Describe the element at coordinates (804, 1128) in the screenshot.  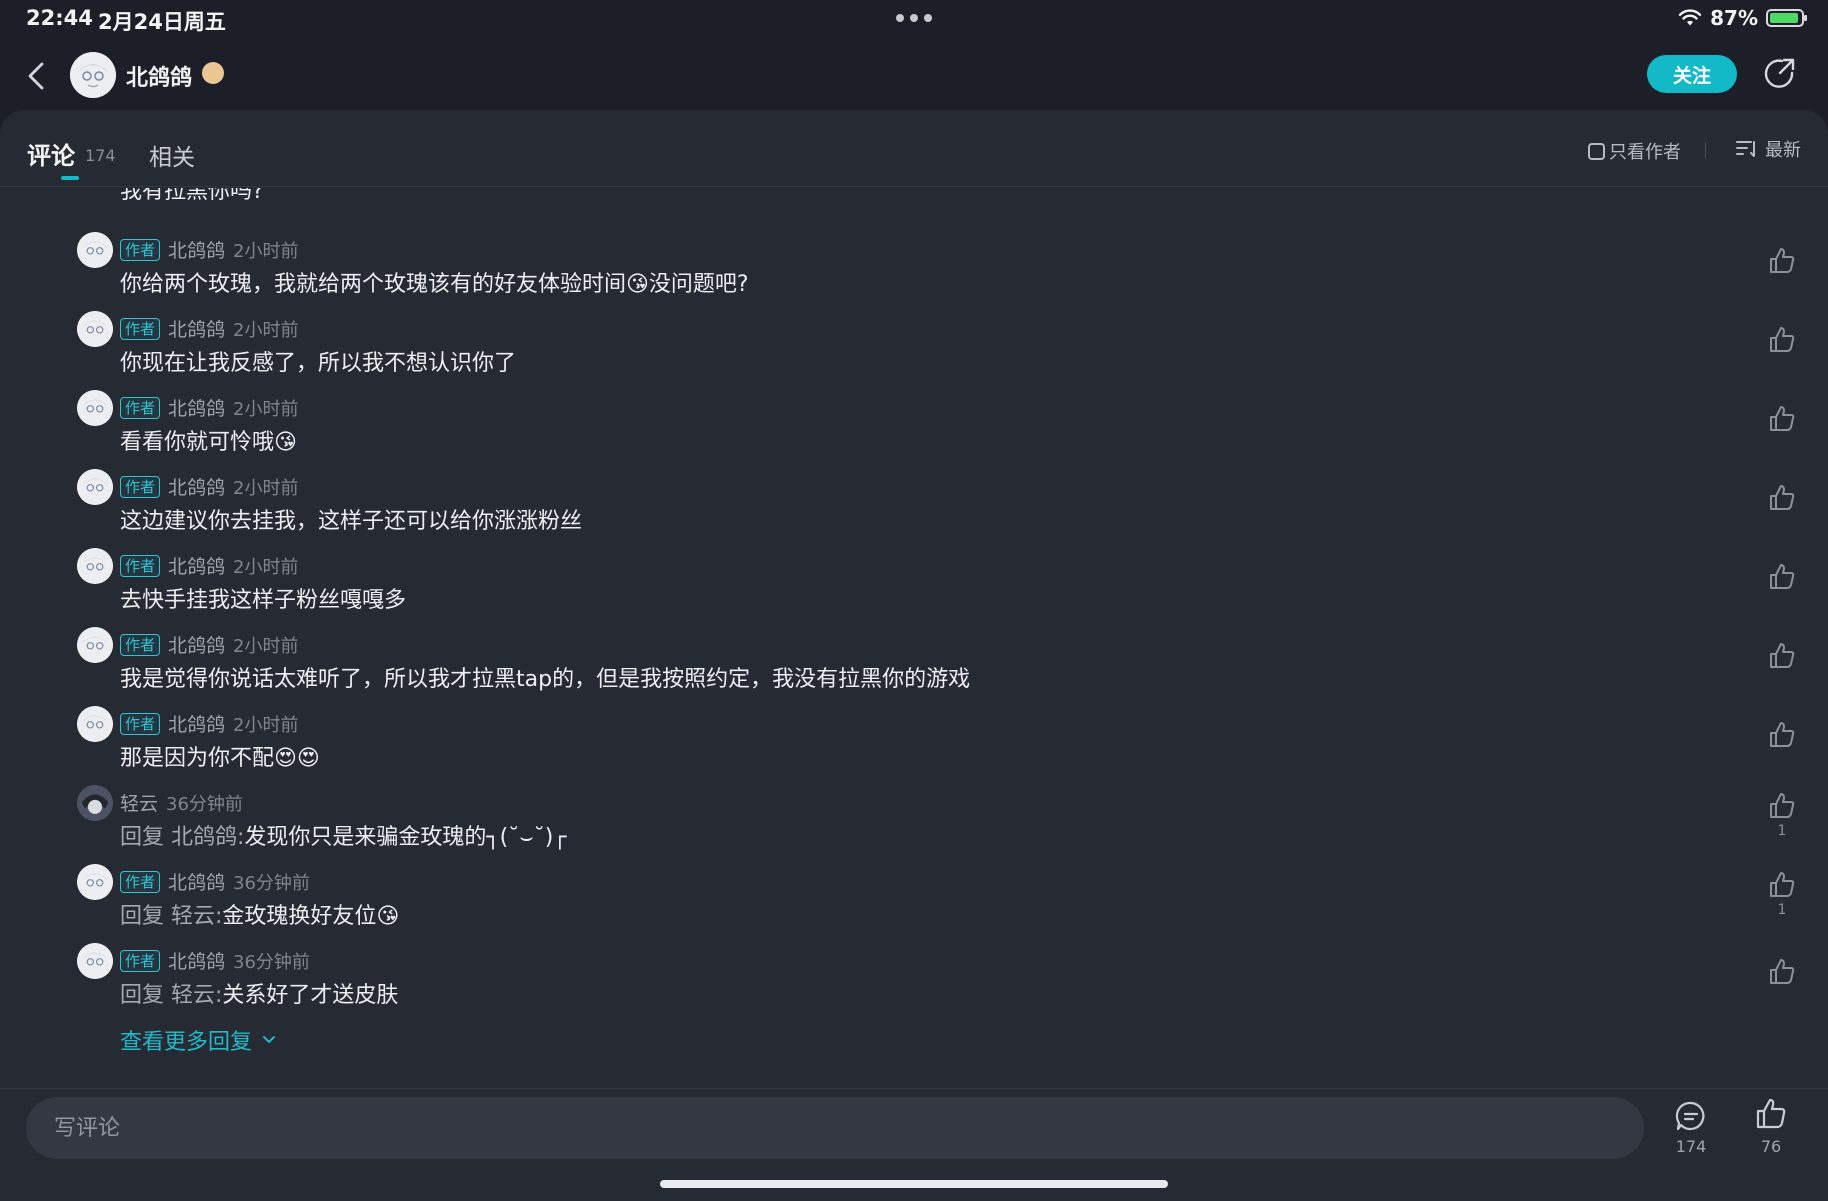
I see `comment-input` at that location.